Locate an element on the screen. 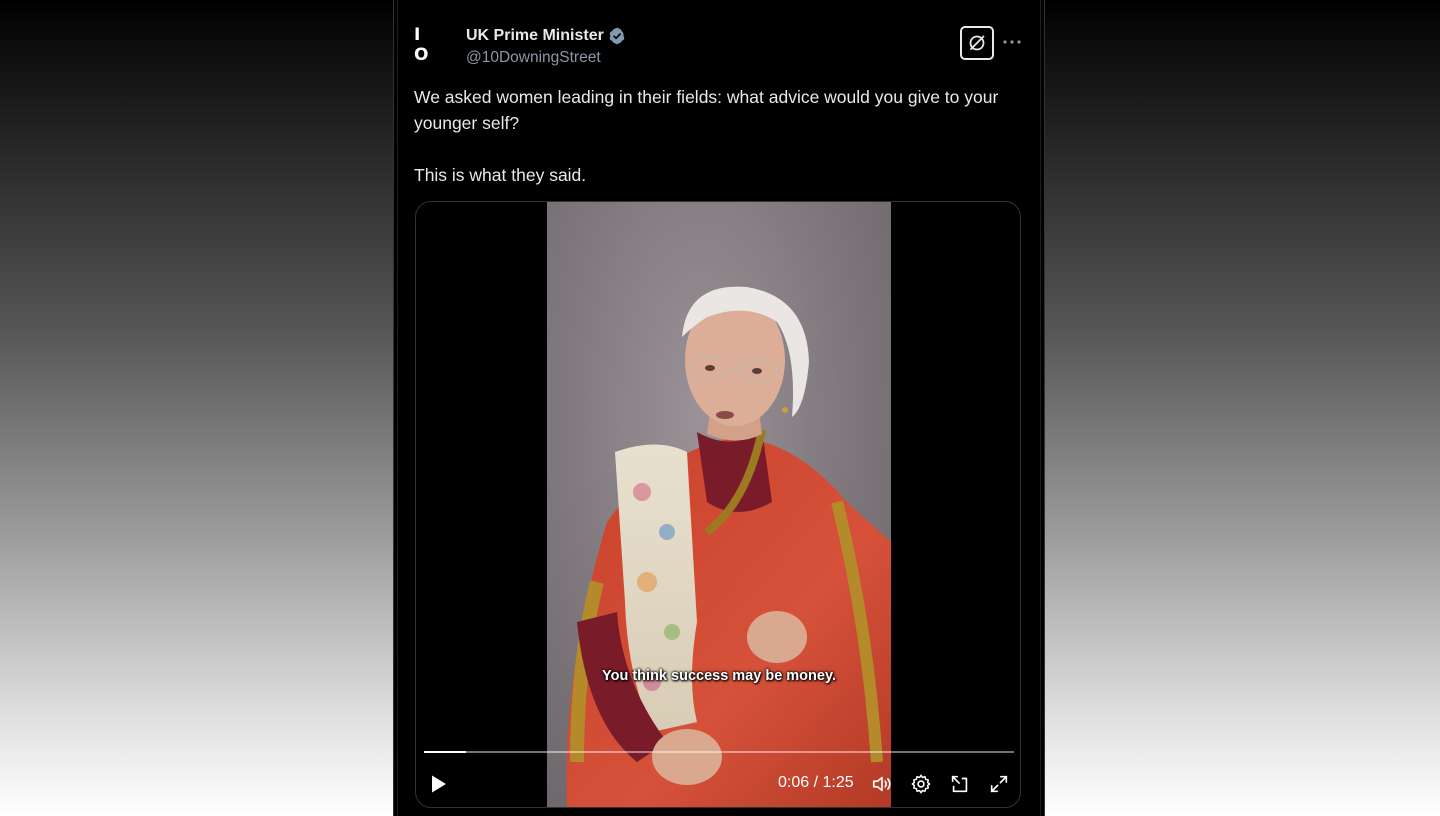  gear-icon is located at coordinates (921, 784).